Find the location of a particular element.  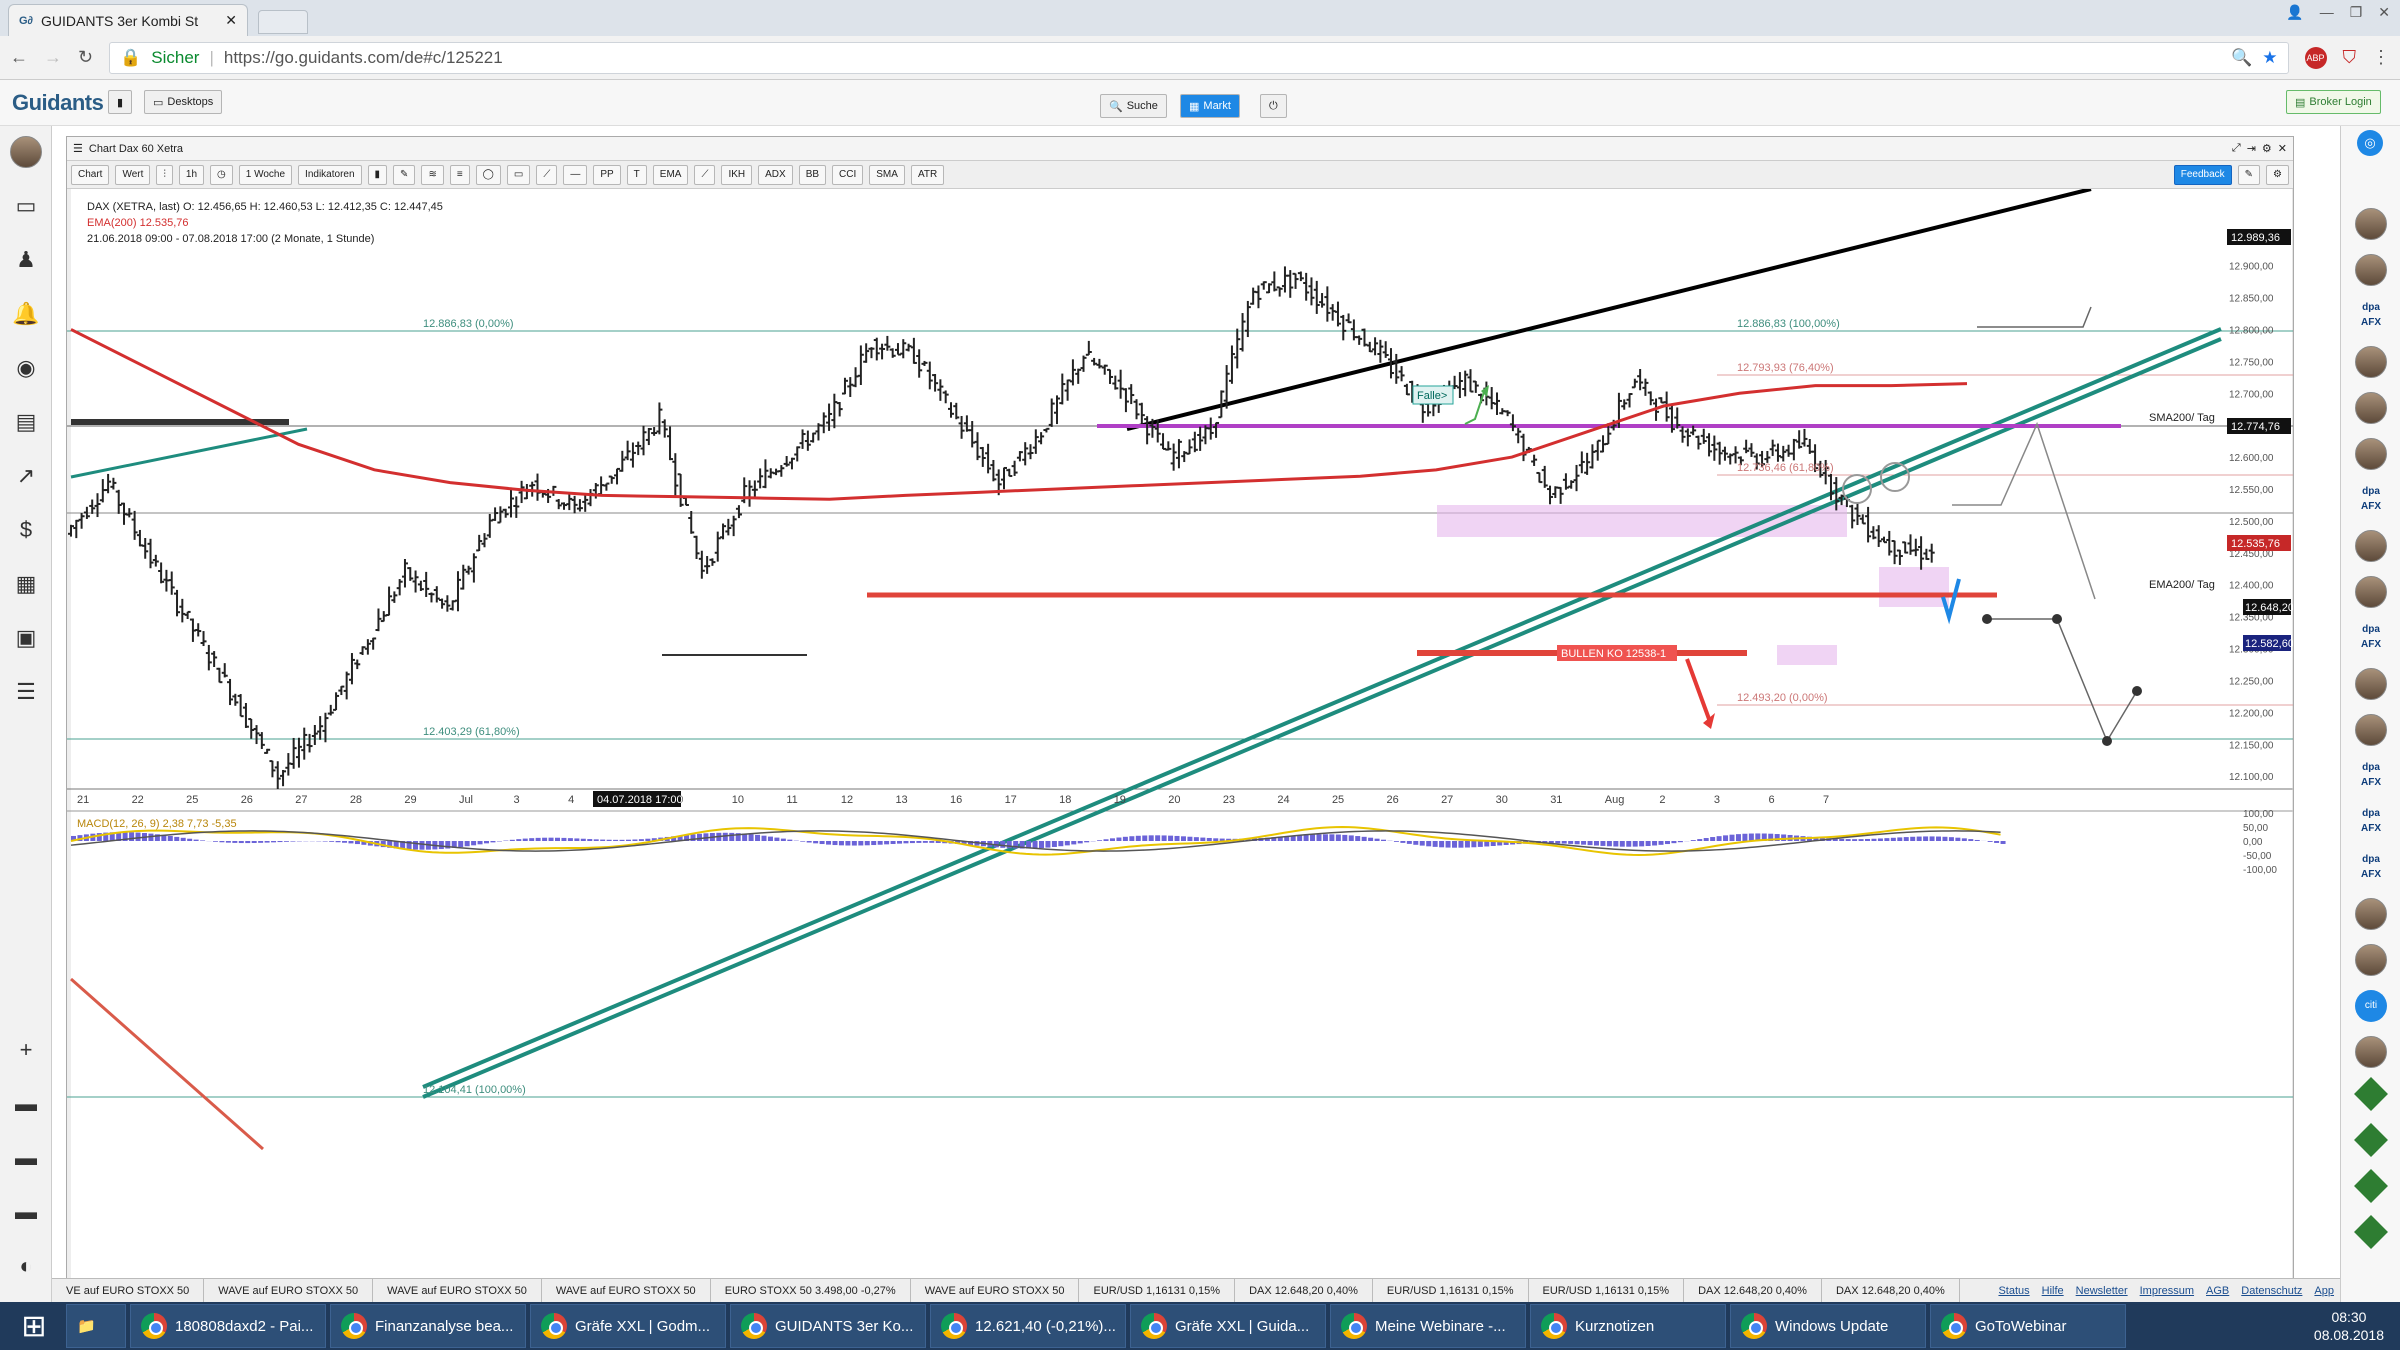

folder-v-icon: ▬ is located at coordinates (26, 1212).